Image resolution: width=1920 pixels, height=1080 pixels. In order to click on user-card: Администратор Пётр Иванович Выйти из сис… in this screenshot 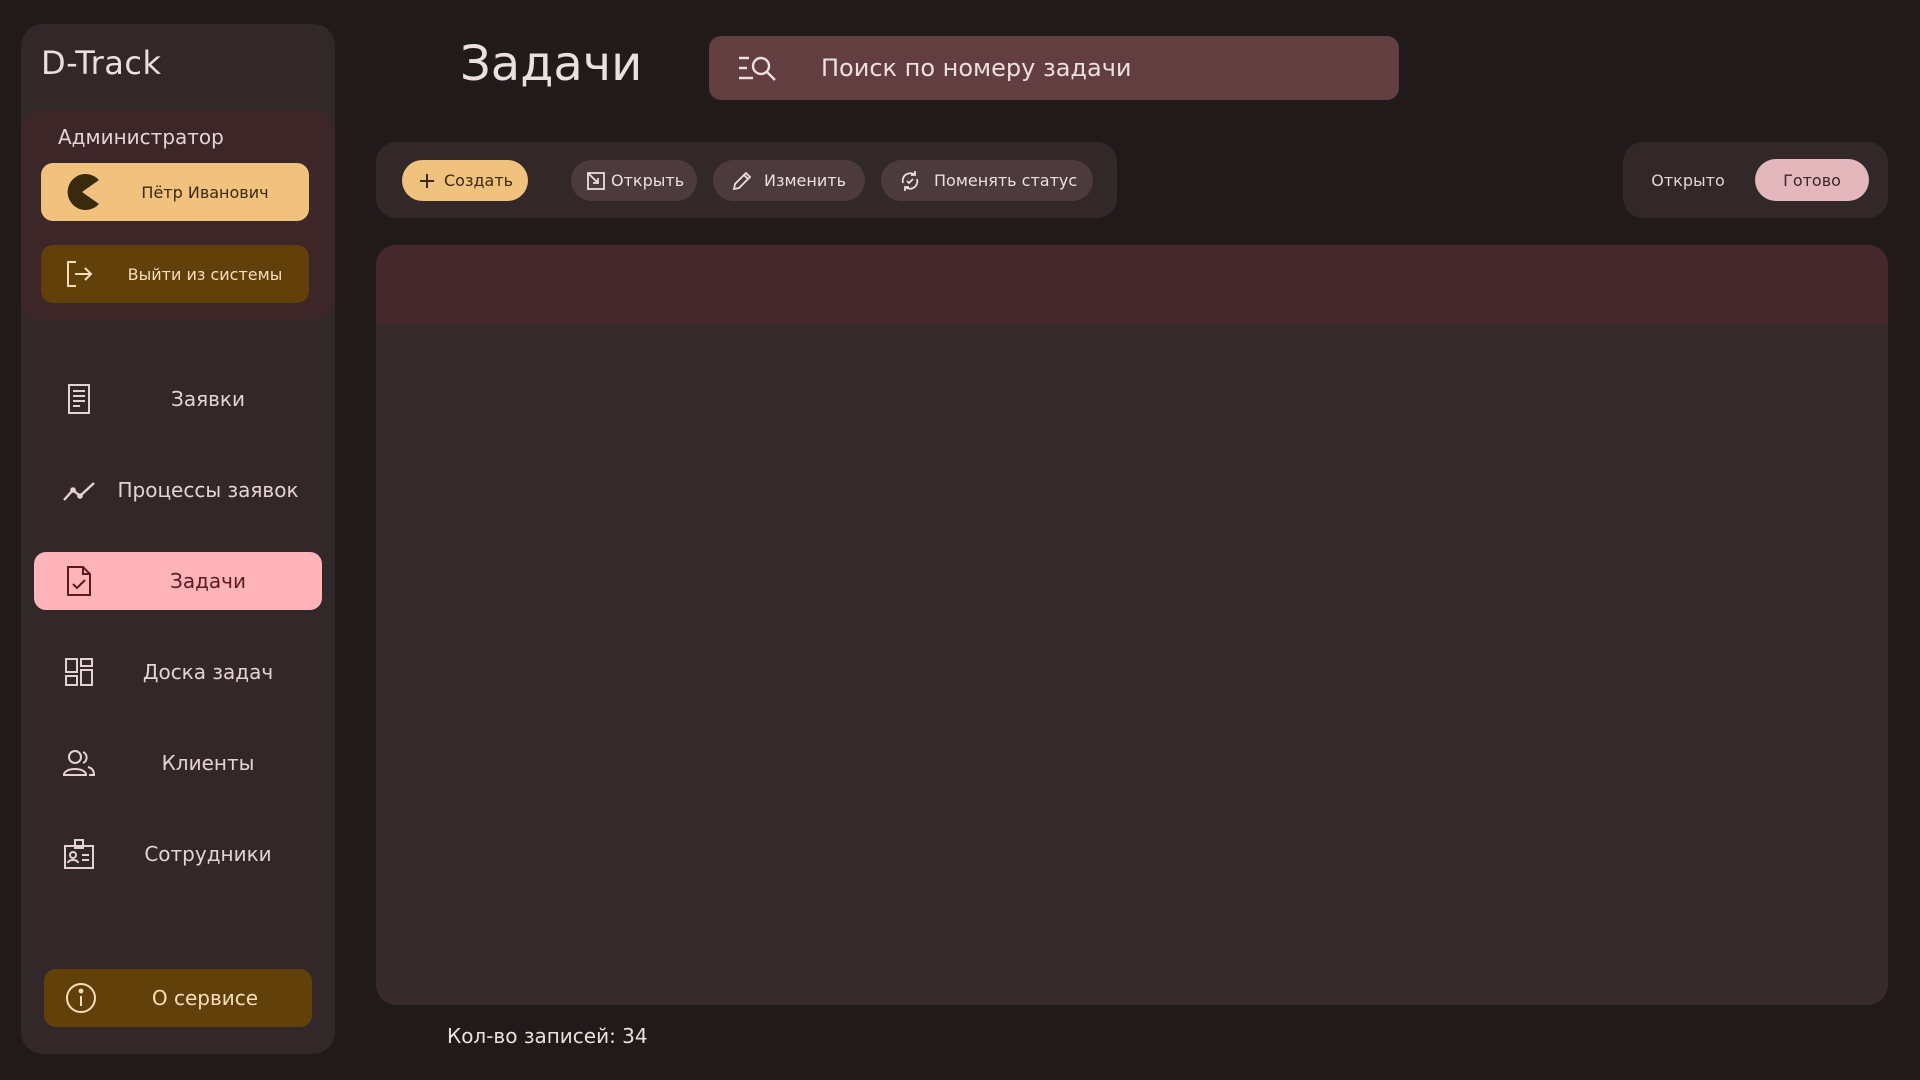, I will do `click(178, 215)`.